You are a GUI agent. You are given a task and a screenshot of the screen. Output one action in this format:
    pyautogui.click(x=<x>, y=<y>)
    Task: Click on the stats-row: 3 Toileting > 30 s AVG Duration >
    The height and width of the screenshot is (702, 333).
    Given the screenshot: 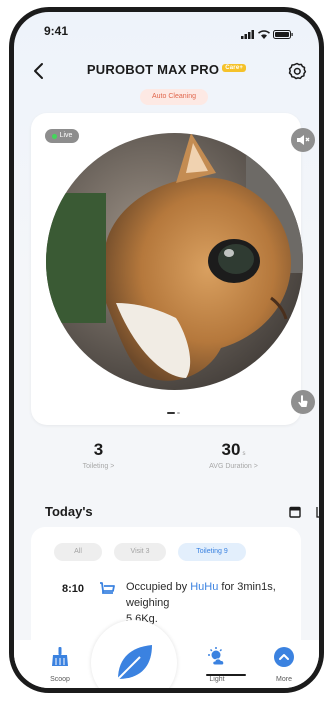 What is the action you would take?
    pyautogui.click(x=166, y=457)
    